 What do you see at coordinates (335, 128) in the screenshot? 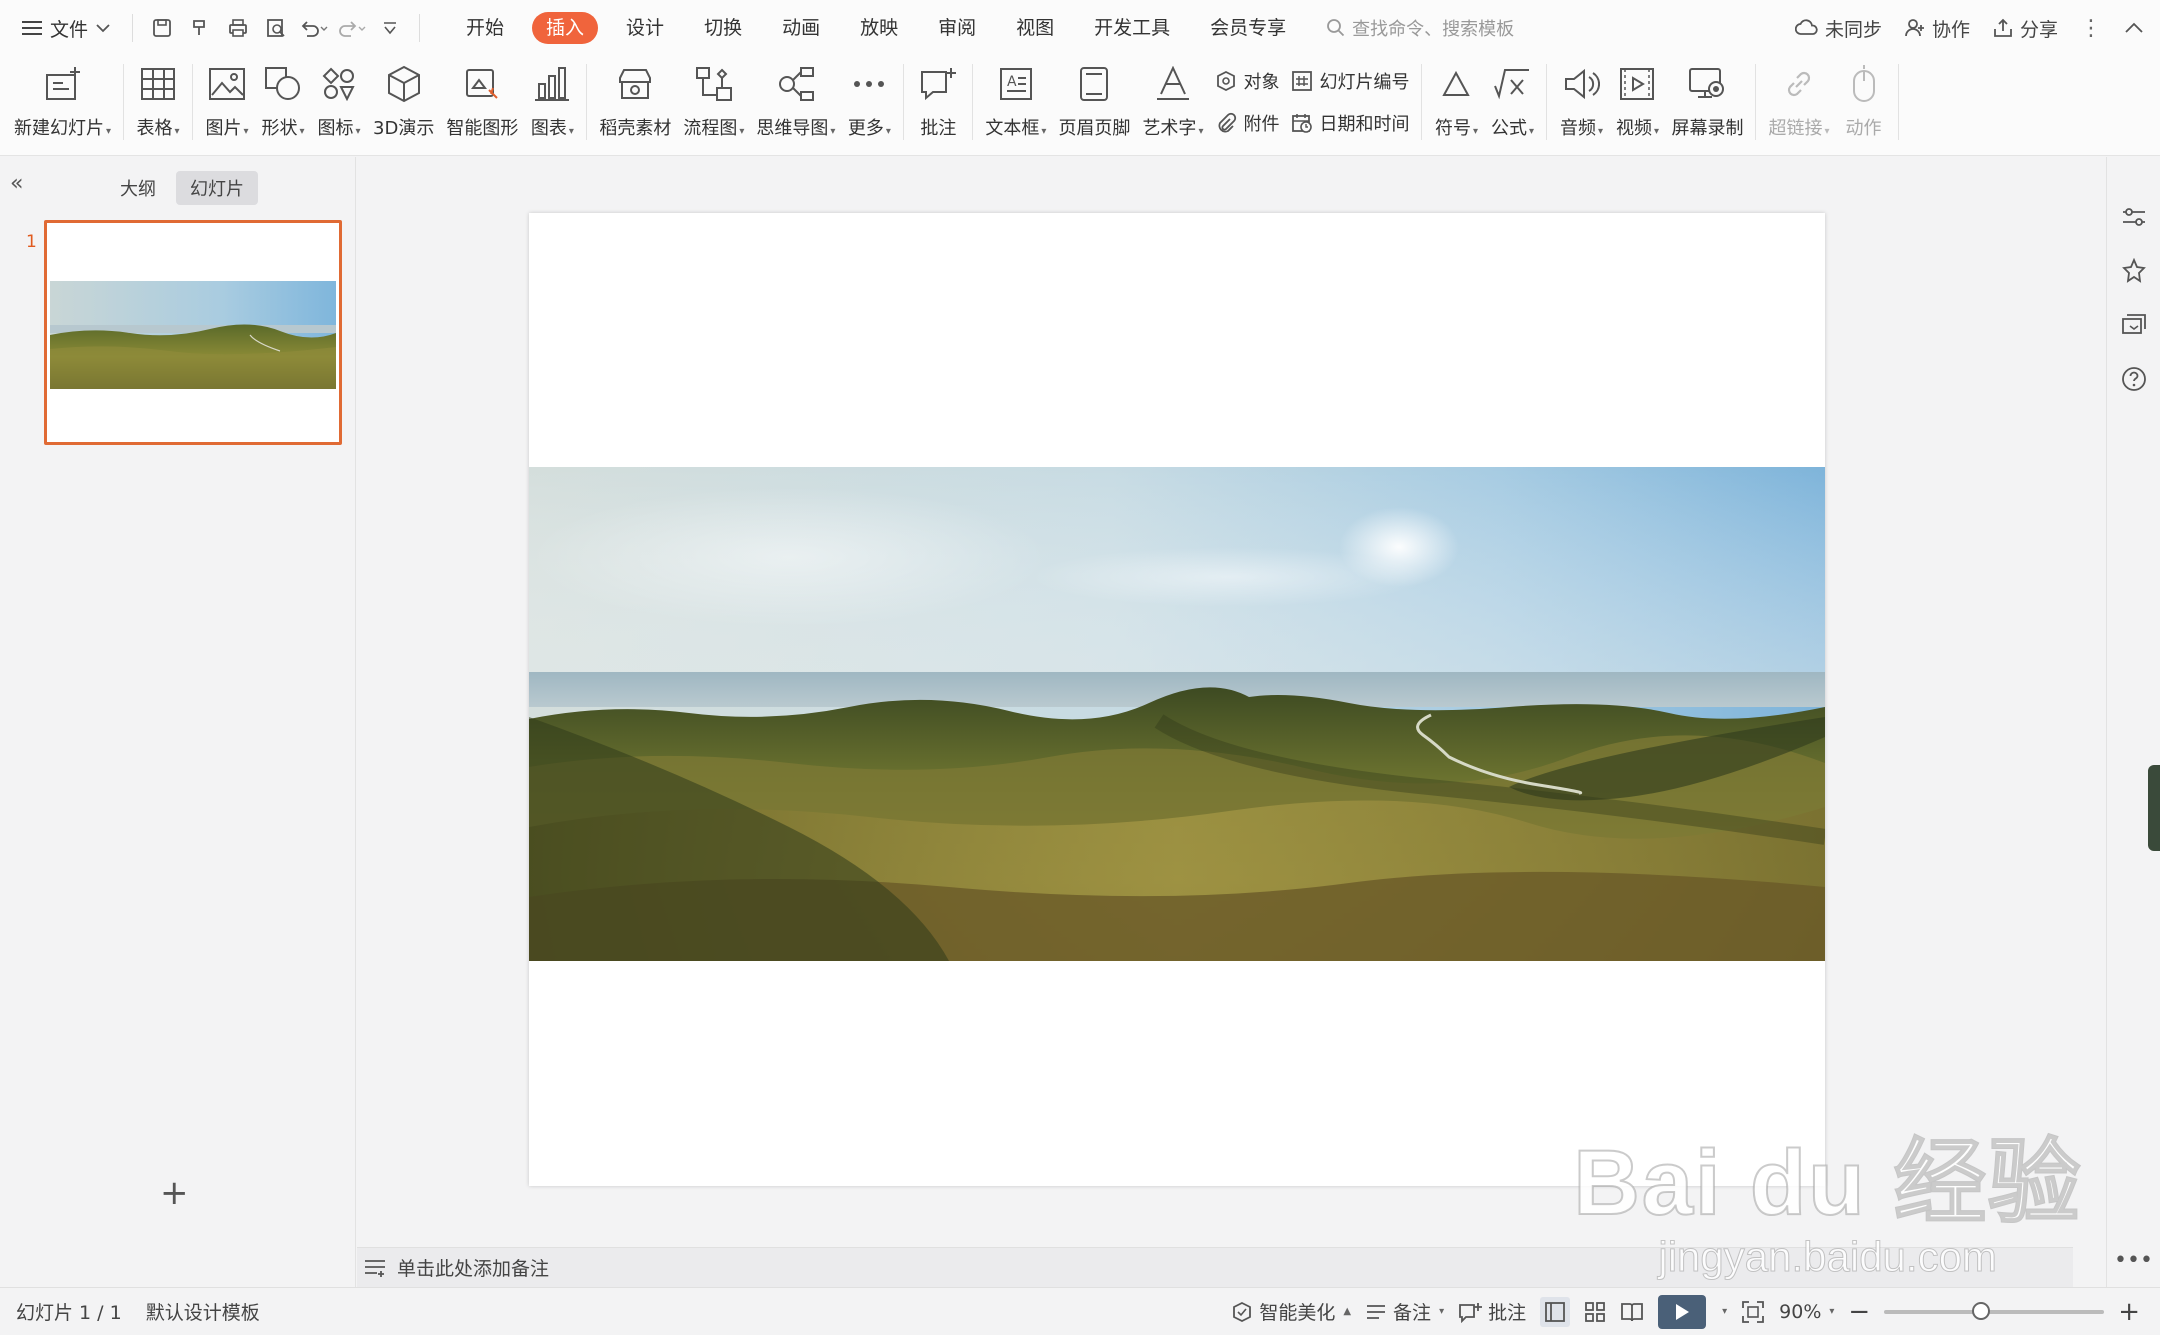
I see `icon-library-label: 图标` at bounding box center [335, 128].